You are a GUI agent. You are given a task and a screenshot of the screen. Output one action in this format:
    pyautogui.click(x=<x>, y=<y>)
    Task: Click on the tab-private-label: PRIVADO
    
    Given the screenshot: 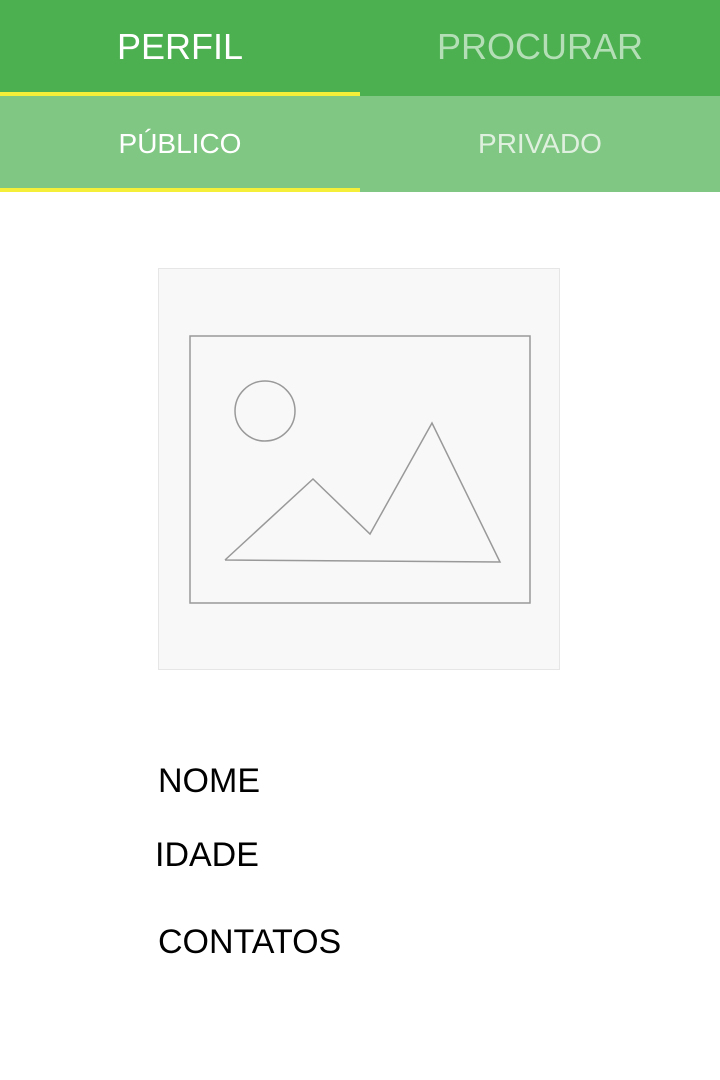 What is the action you would take?
    pyautogui.click(x=540, y=143)
    